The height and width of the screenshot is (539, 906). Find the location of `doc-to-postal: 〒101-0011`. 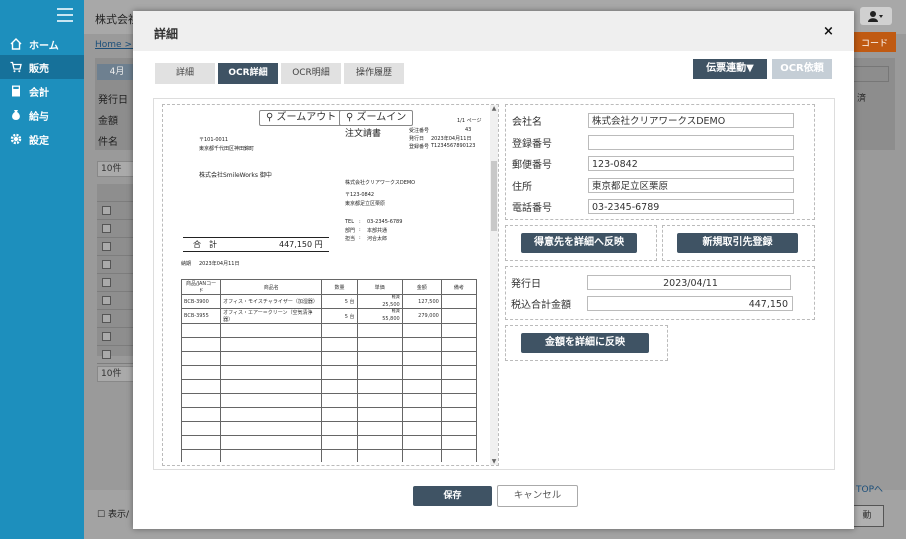

doc-to-postal: 〒101-0011 is located at coordinates (214, 140).